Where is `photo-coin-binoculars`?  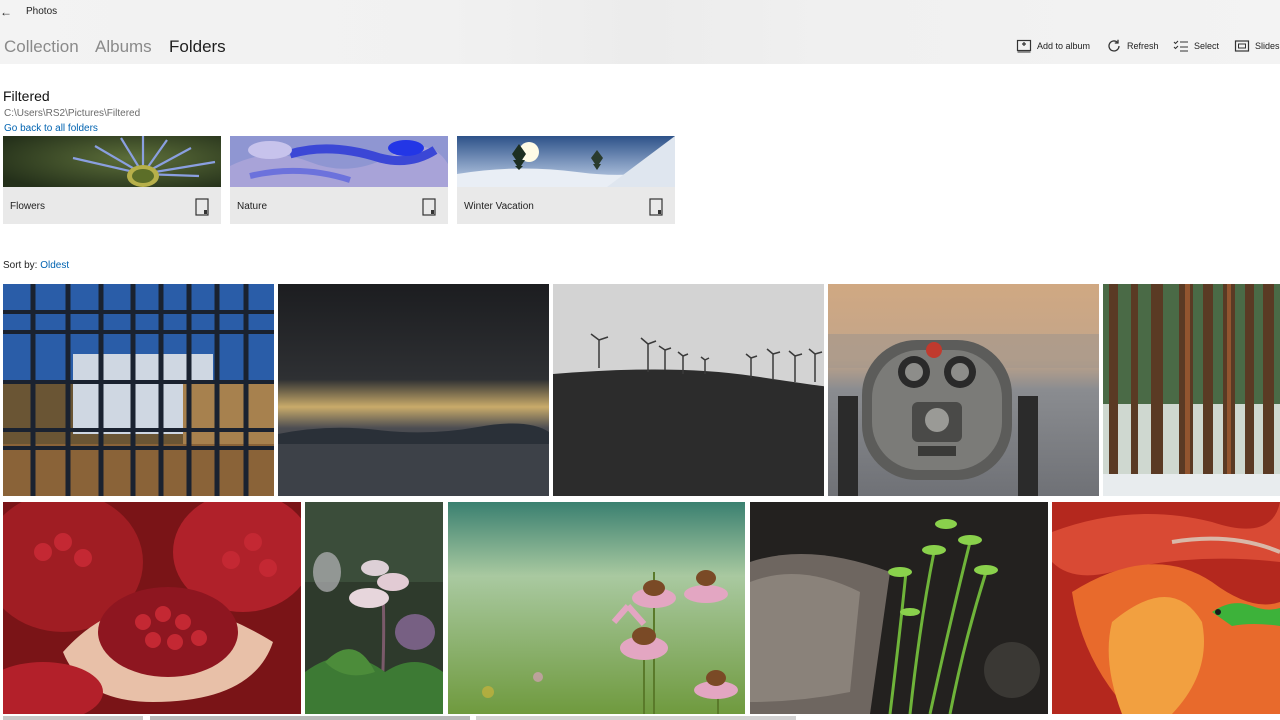 photo-coin-binoculars is located at coordinates (963, 390).